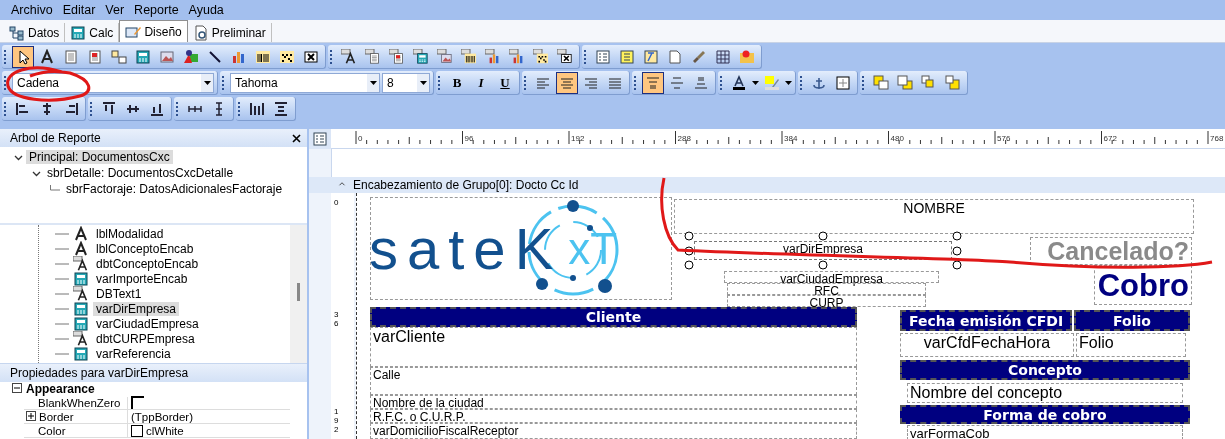  What do you see at coordinates (1110, 138) in the screenshot?
I see `ruler-label: 672` at bounding box center [1110, 138].